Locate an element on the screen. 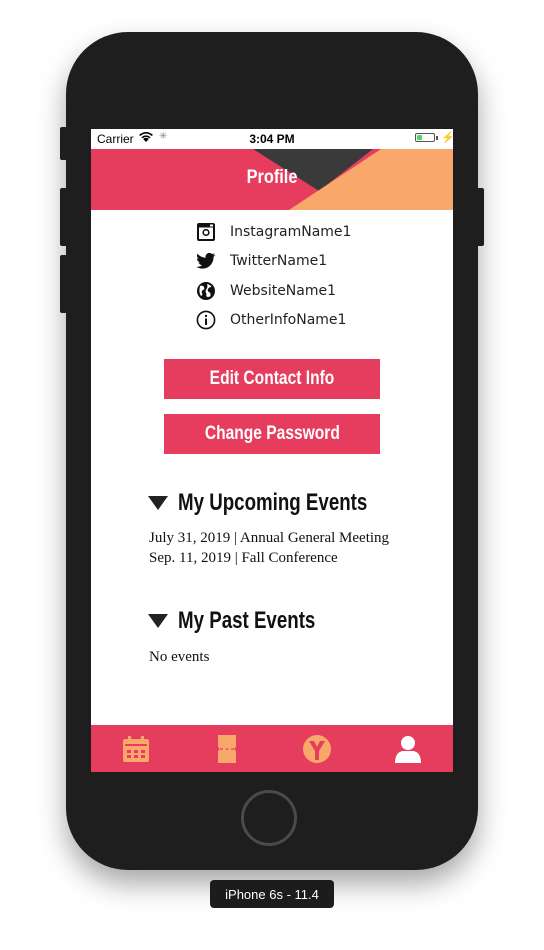 This screenshot has height=950, width=544. past-events-title: My Past Events is located at coordinates (247, 620).